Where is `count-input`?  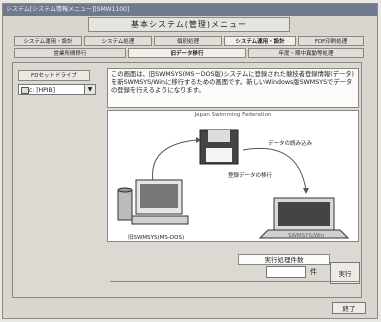
count-input is located at coordinates (286, 272).